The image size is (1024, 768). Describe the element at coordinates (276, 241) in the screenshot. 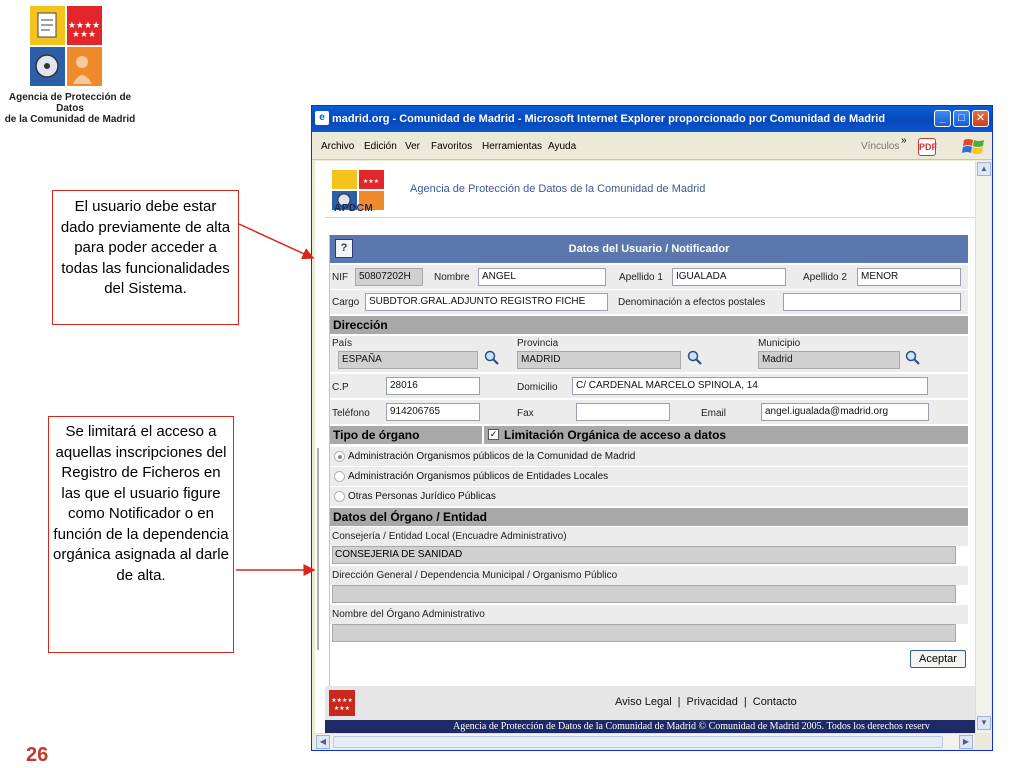

I see `callout-1-arrow` at that location.